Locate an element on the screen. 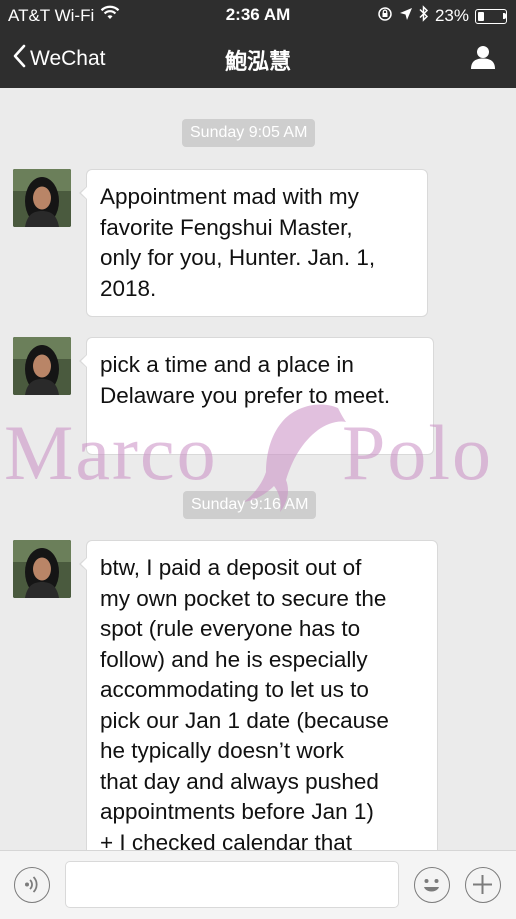  bluetooth-icon is located at coordinates (424, 16).